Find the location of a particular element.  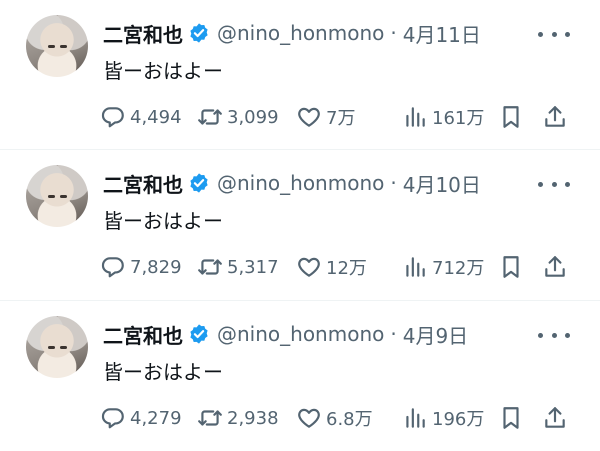

reply-button: 4,494 is located at coordinates (141, 117).